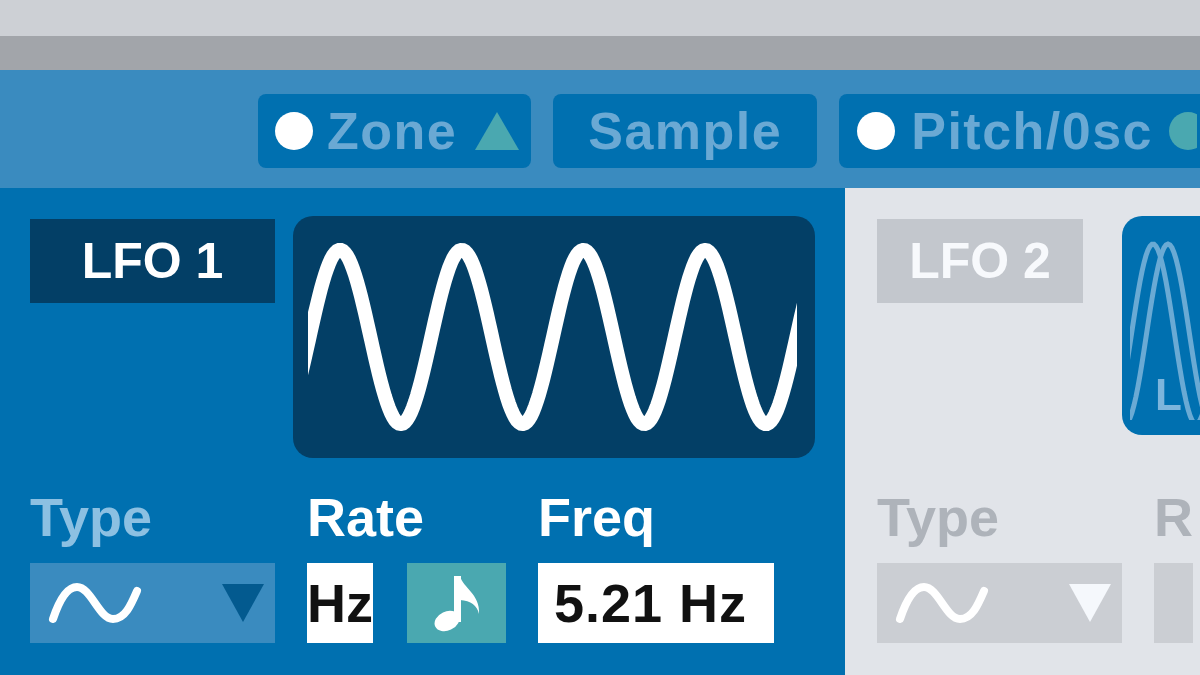  I want to click on tab: Pitch/0sc, so click(1019, 131).